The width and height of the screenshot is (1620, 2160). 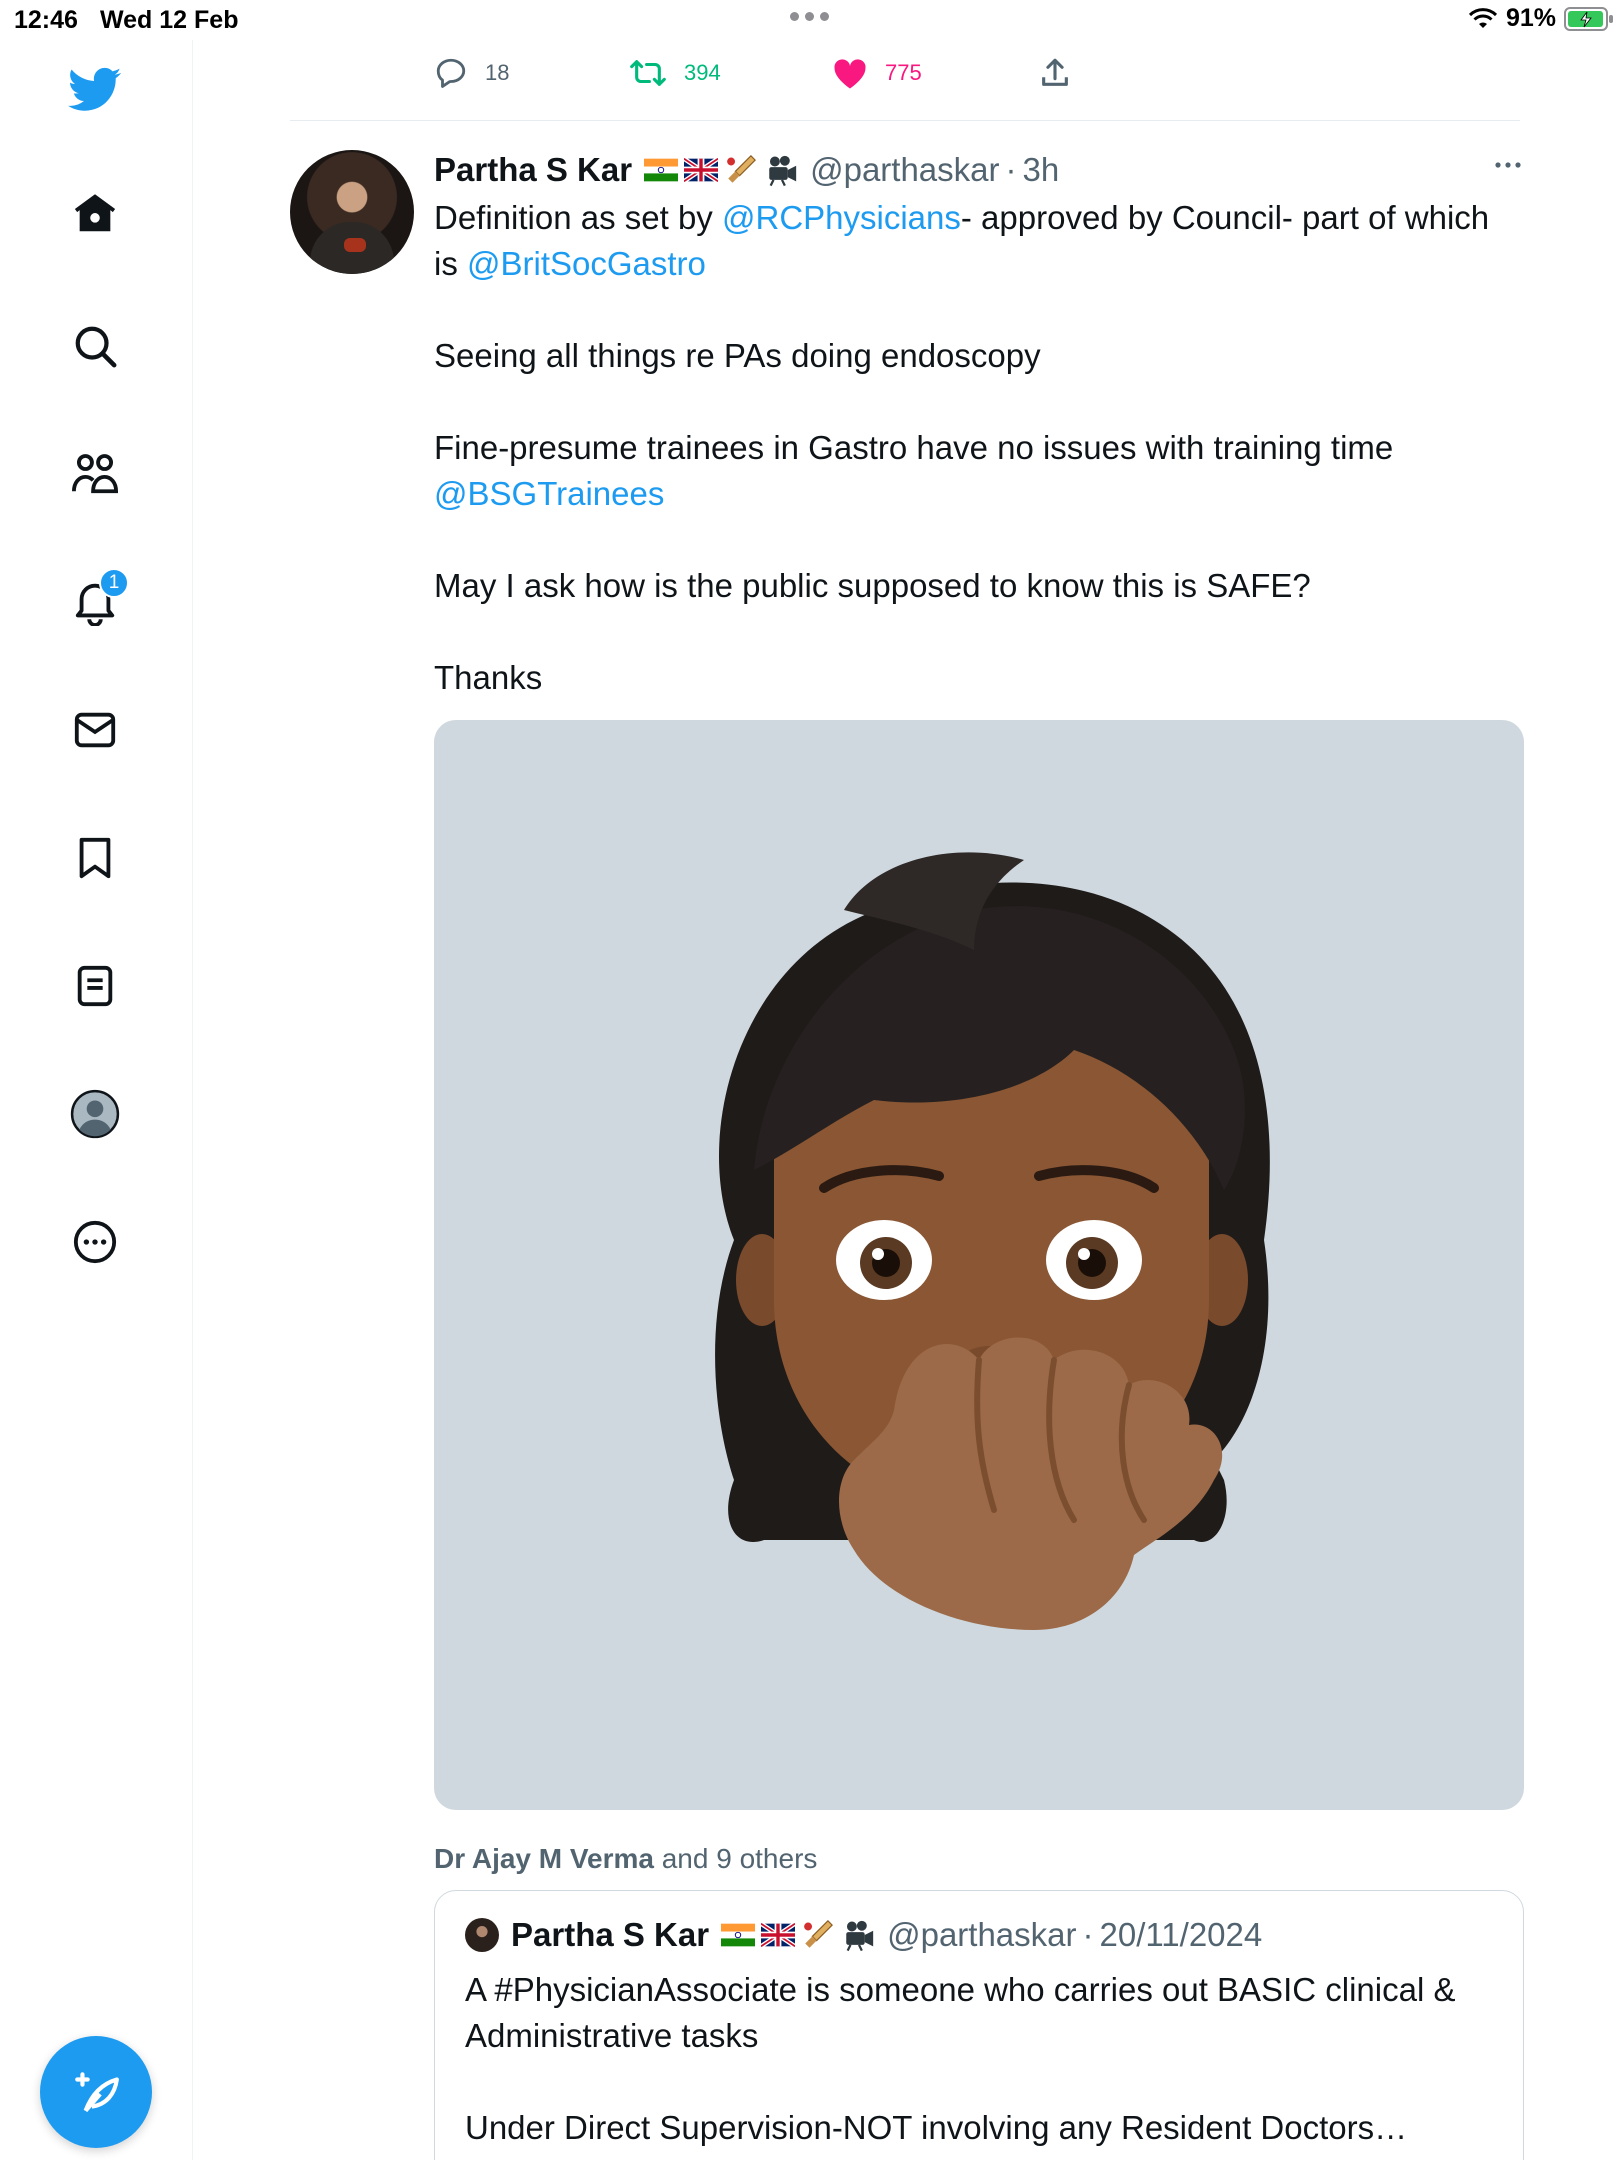 I want to click on bookmarks-icon, so click(x=95, y=858).